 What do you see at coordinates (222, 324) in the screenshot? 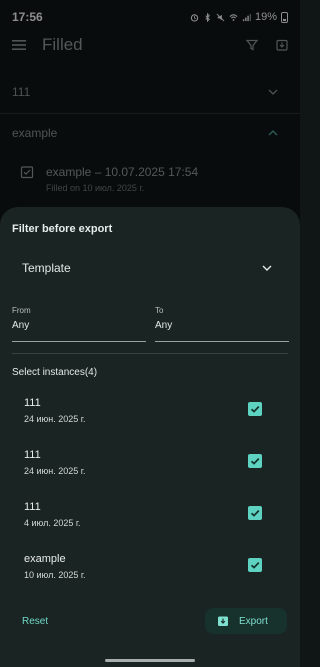
I see `to-date-field: To Any` at bounding box center [222, 324].